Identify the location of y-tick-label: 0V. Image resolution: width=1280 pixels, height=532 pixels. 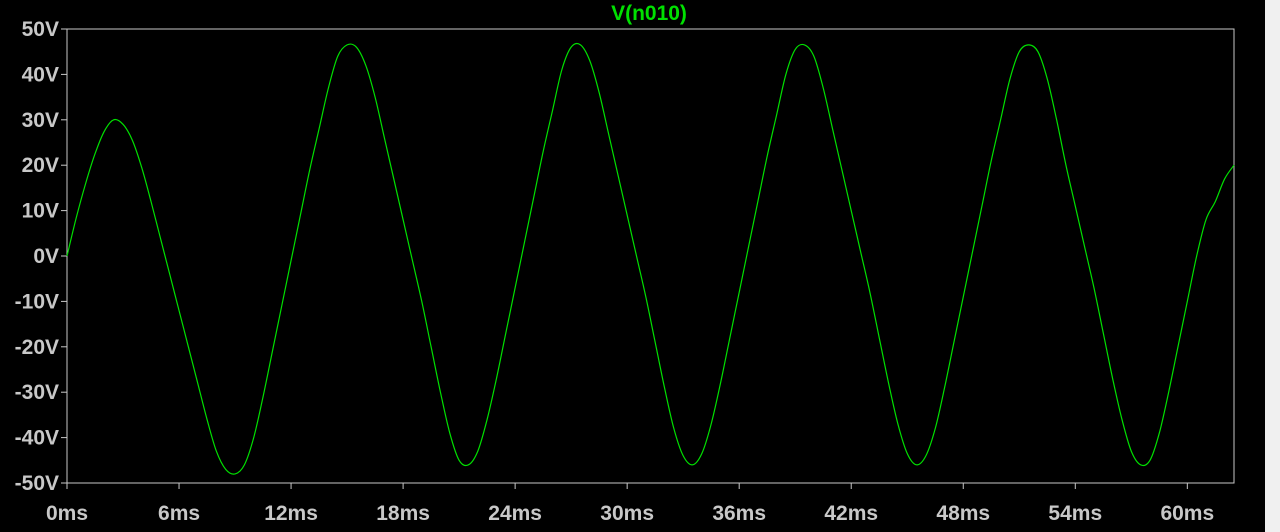
(46, 256).